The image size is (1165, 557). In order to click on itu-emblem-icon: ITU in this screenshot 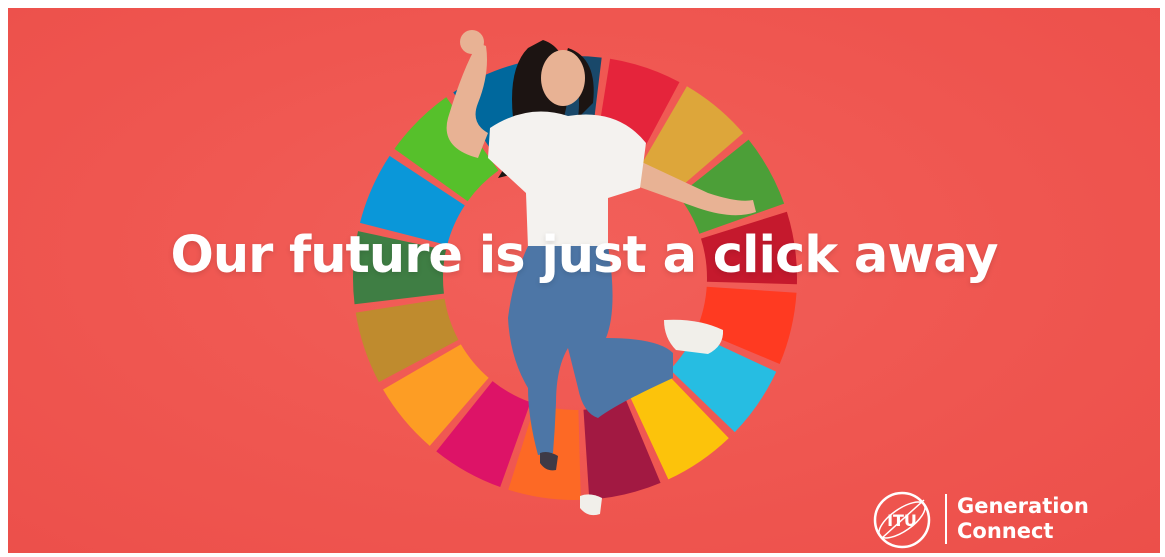, I will do `click(902, 520)`.